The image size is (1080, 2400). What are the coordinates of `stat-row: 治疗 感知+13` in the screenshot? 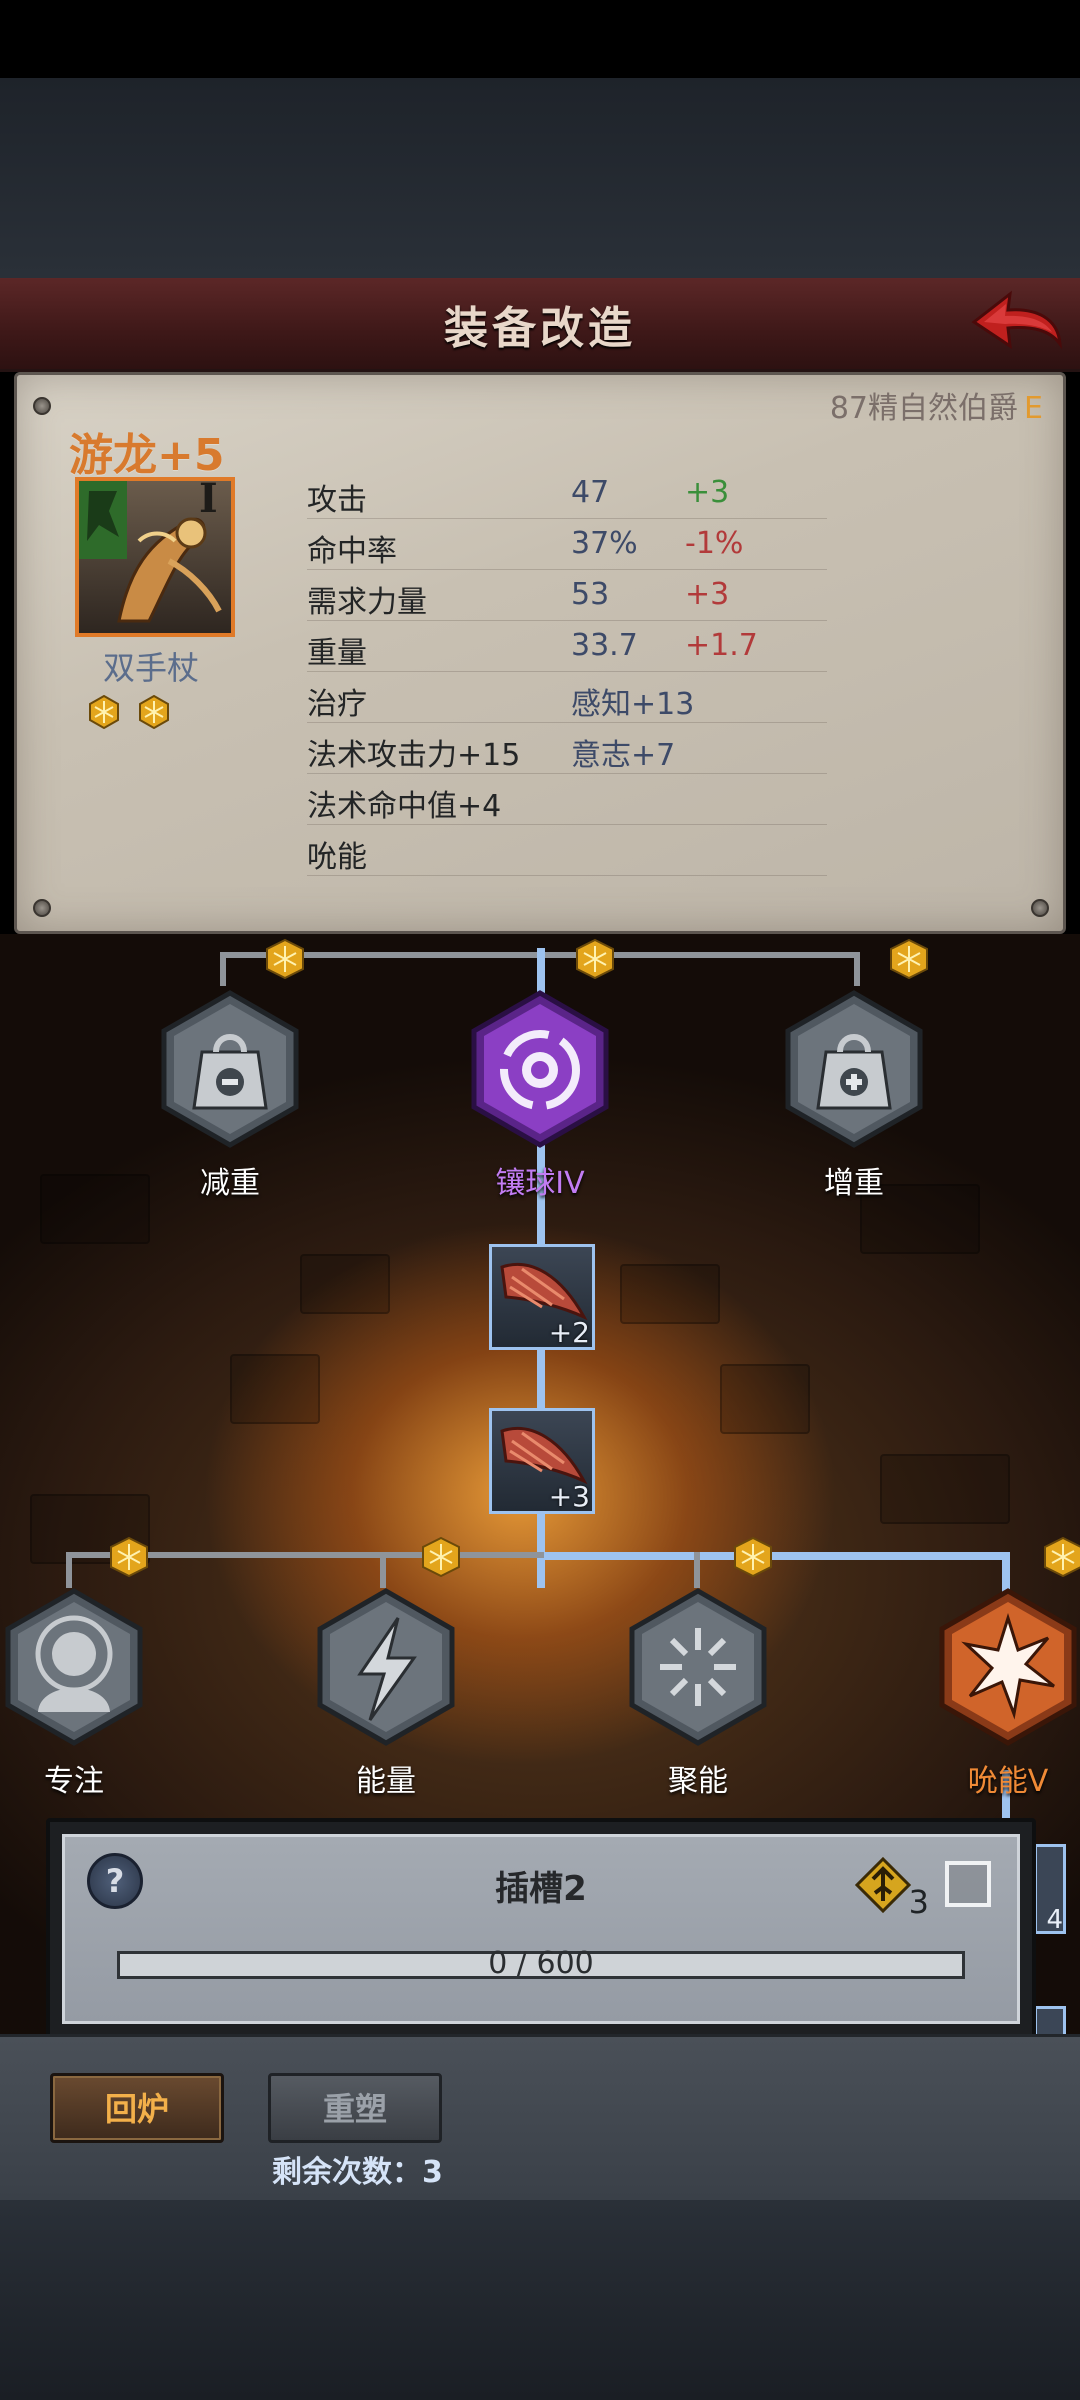 It's located at (567, 699).